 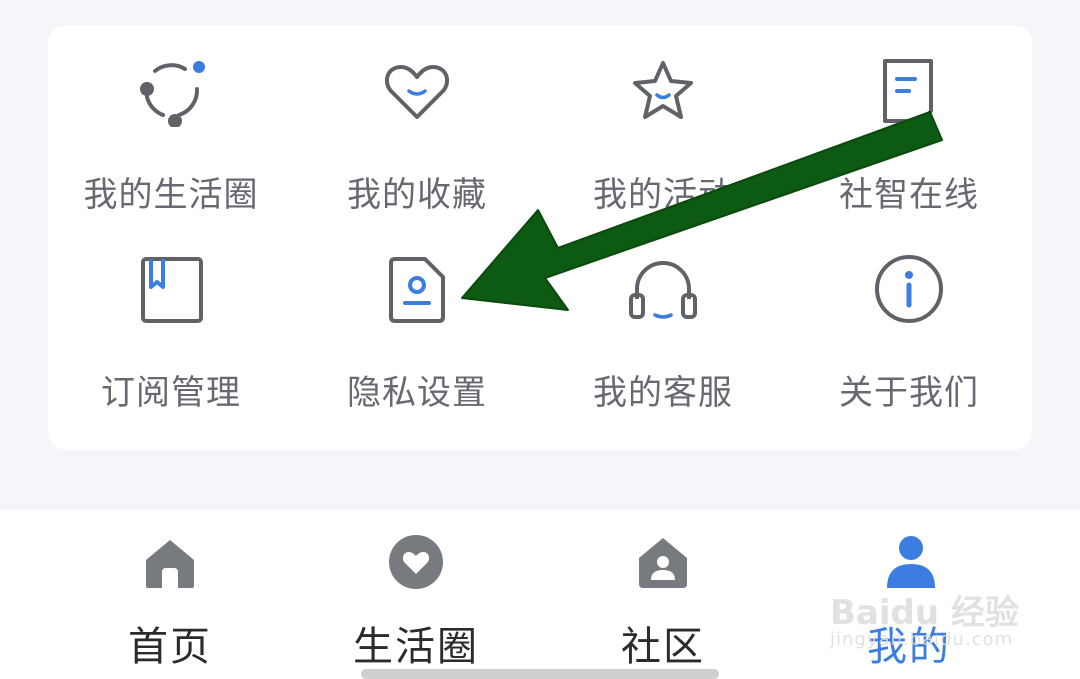 What do you see at coordinates (170, 594) in the screenshot?
I see `tab-home: 首页` at bounding box center [170, 594].